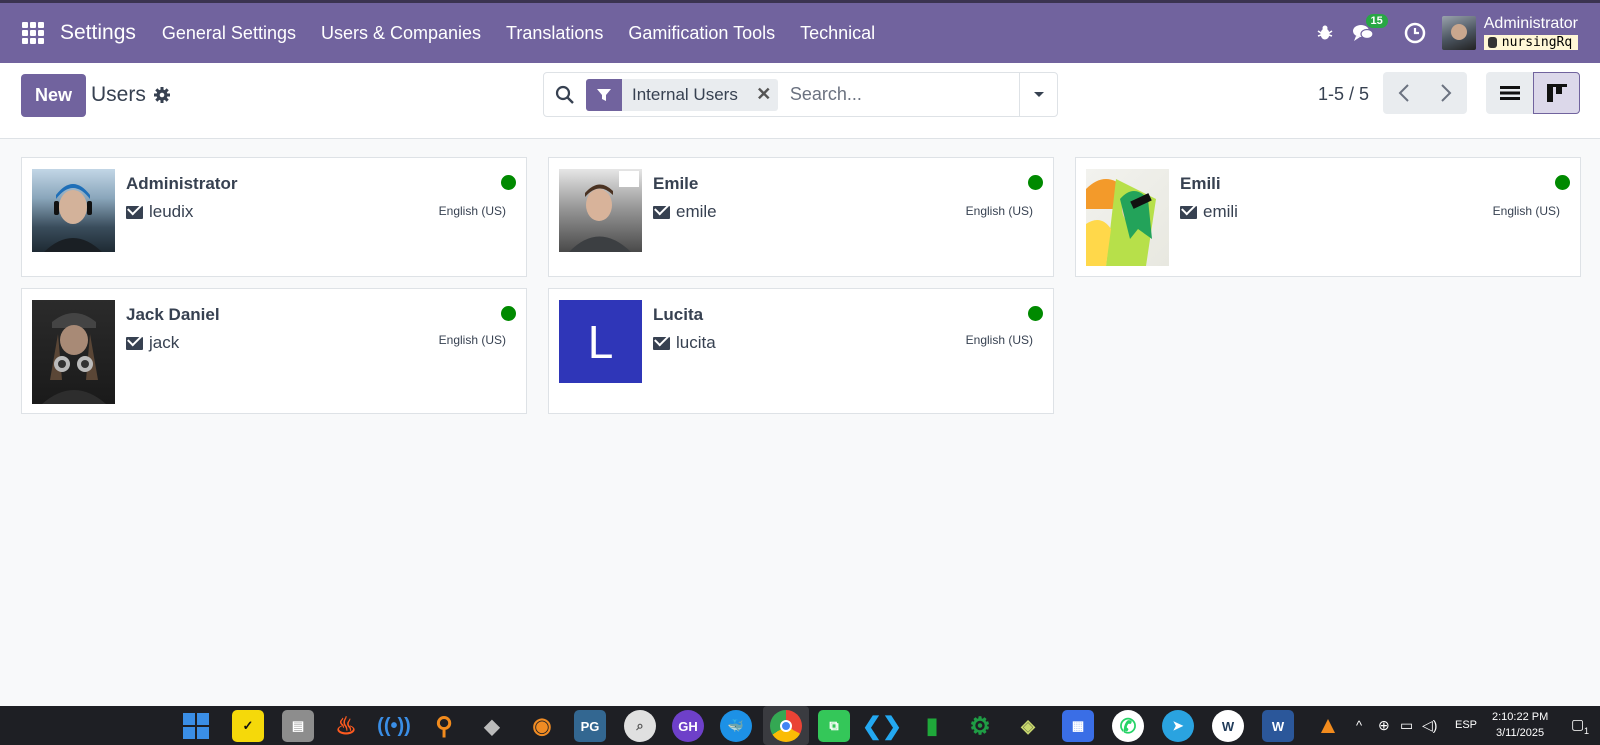 The width and height of the screenshot is (1600, 745). What do you see at coordinates (1178, 726) in the screenshot?
I see `telegram-icon: ➤` at bounding box center [1178, 726].